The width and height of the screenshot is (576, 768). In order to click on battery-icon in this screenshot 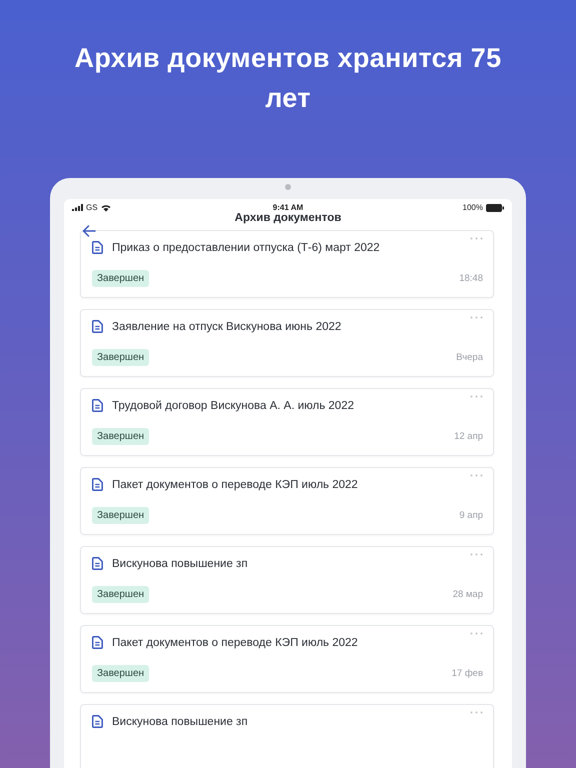, I will do `click(495, 208)`.